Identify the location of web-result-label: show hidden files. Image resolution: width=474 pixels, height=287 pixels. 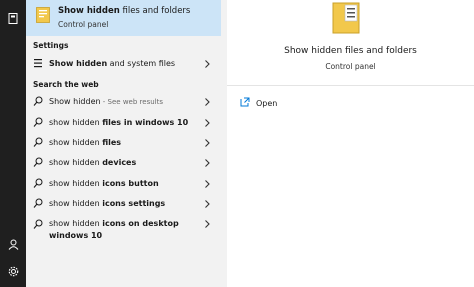
(85, 142).